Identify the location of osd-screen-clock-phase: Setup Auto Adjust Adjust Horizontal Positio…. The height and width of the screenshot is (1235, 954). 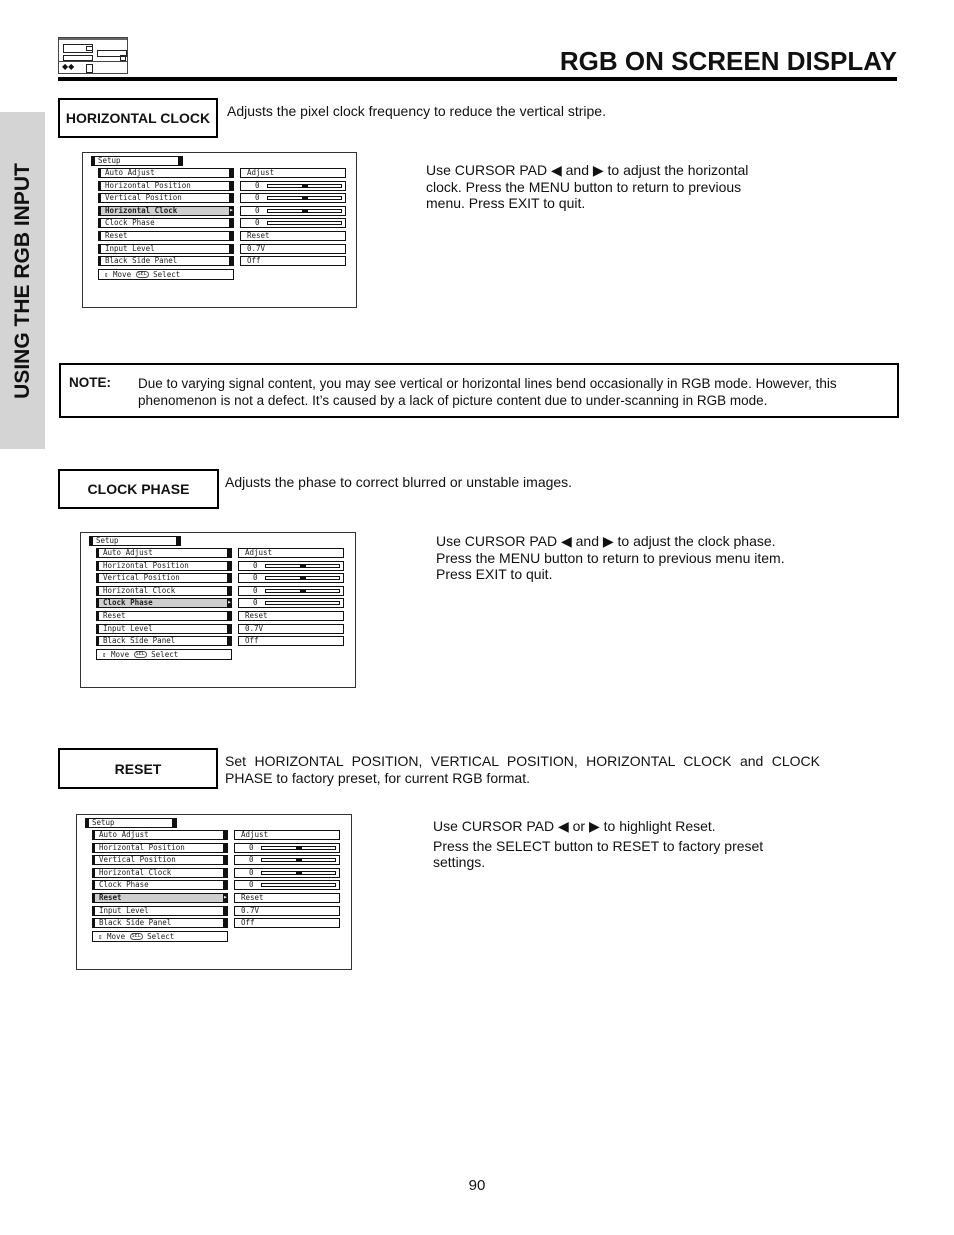
(218, 610).